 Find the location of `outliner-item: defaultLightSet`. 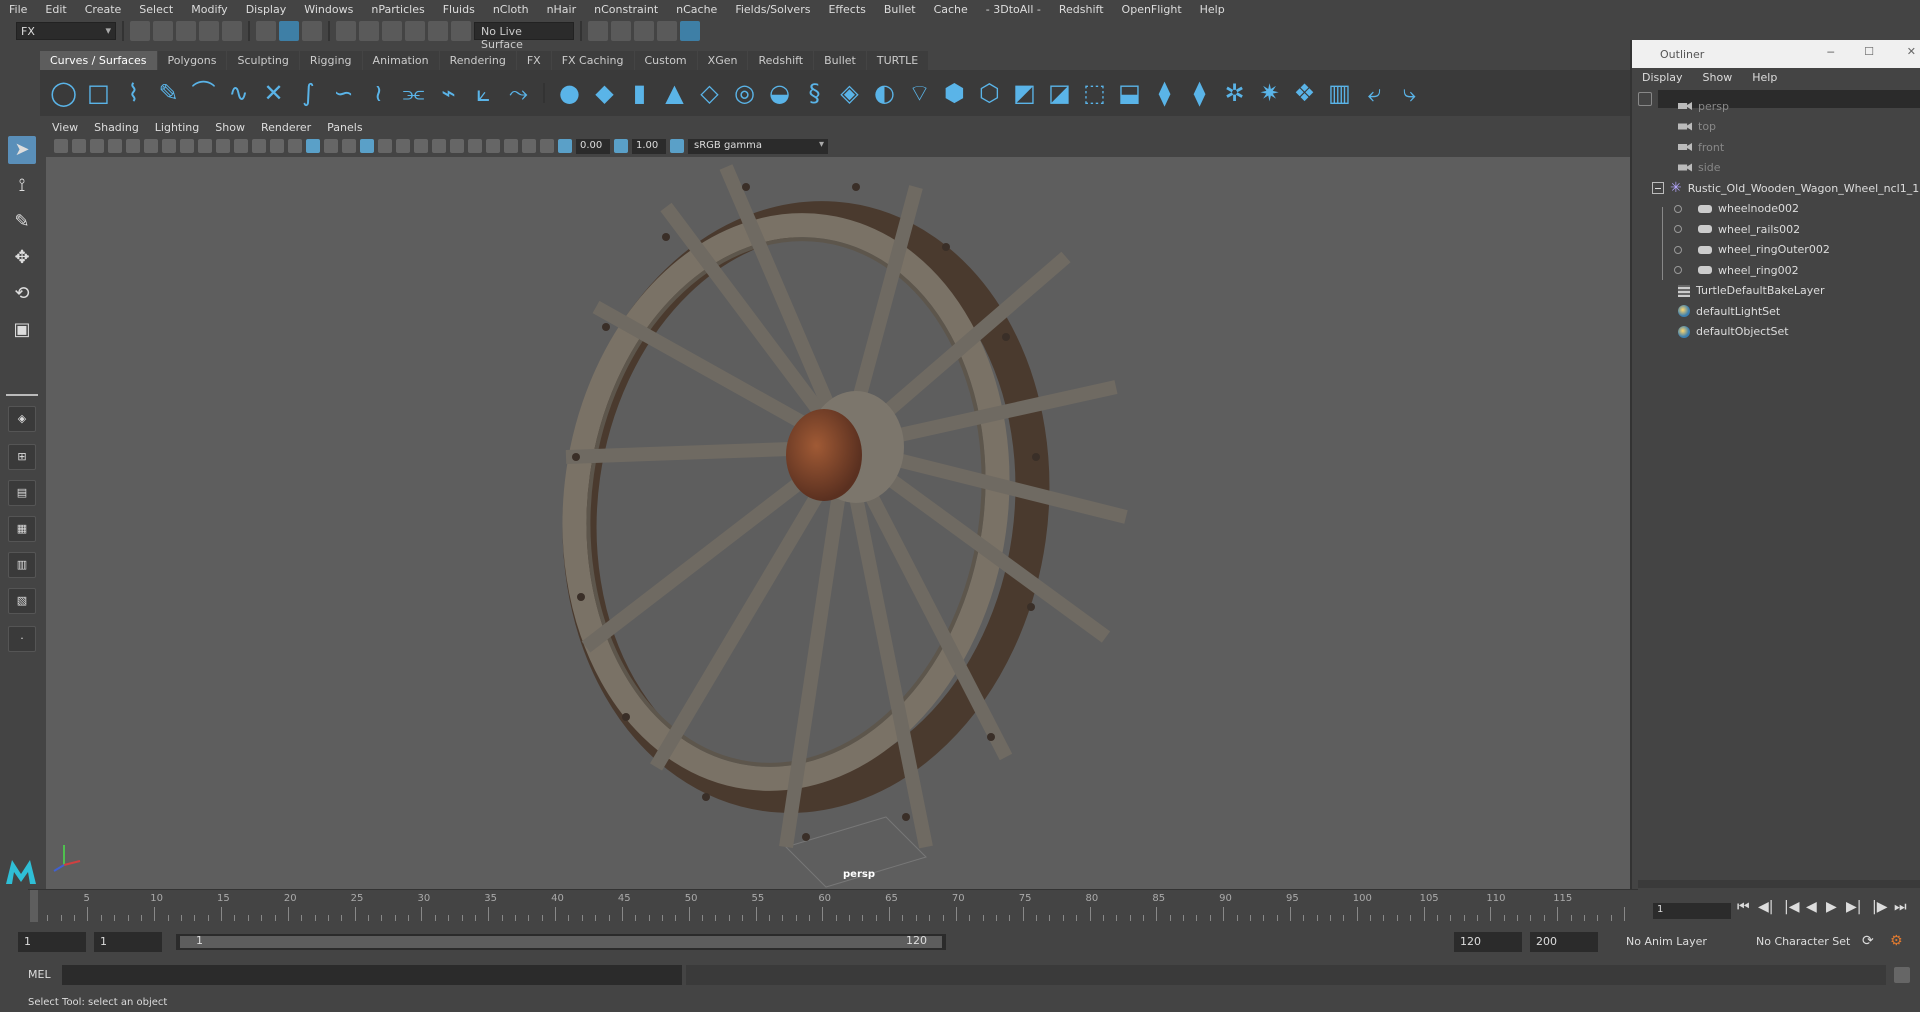

outliner-item: defaultLightSet is located at coordinates (1729, 311).